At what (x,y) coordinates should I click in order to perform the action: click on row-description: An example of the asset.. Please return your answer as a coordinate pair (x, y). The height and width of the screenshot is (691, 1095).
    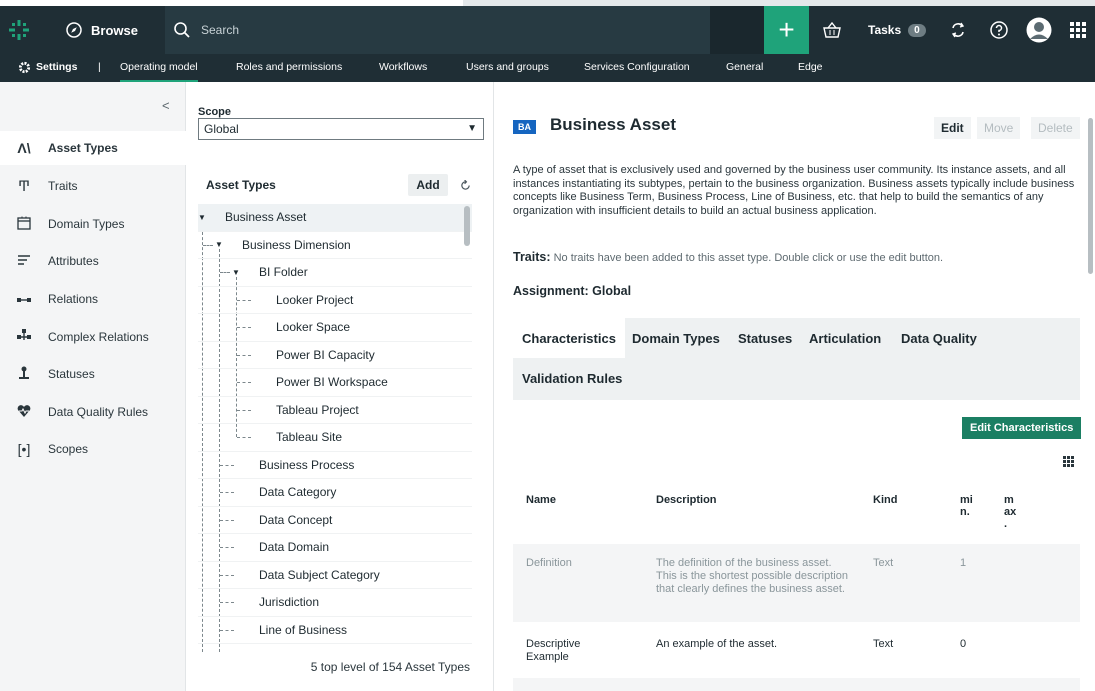
    Looking at the image, I should click on (717, 644).